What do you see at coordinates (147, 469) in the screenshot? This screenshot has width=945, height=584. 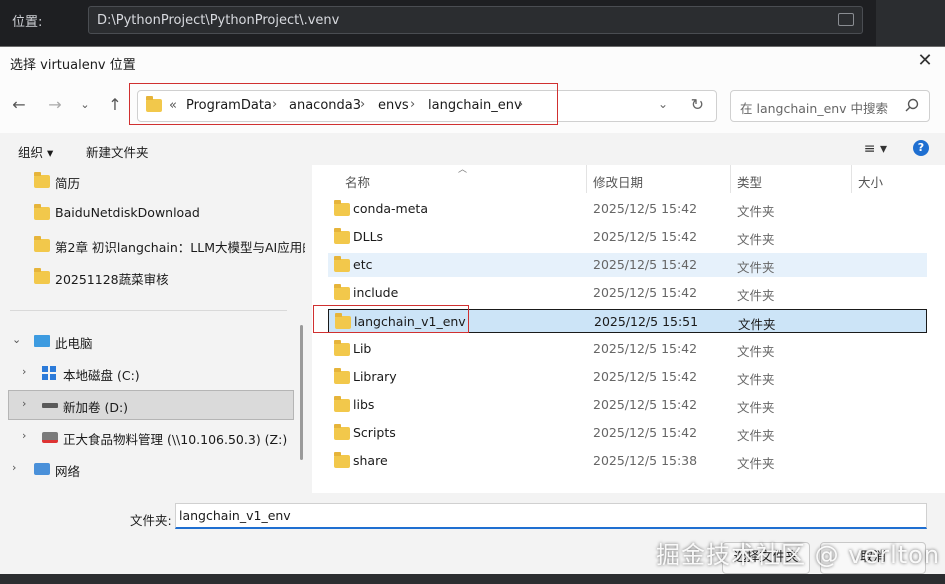 I see `sidebar-item-network: › 网络` at bounding box center [147, 469].